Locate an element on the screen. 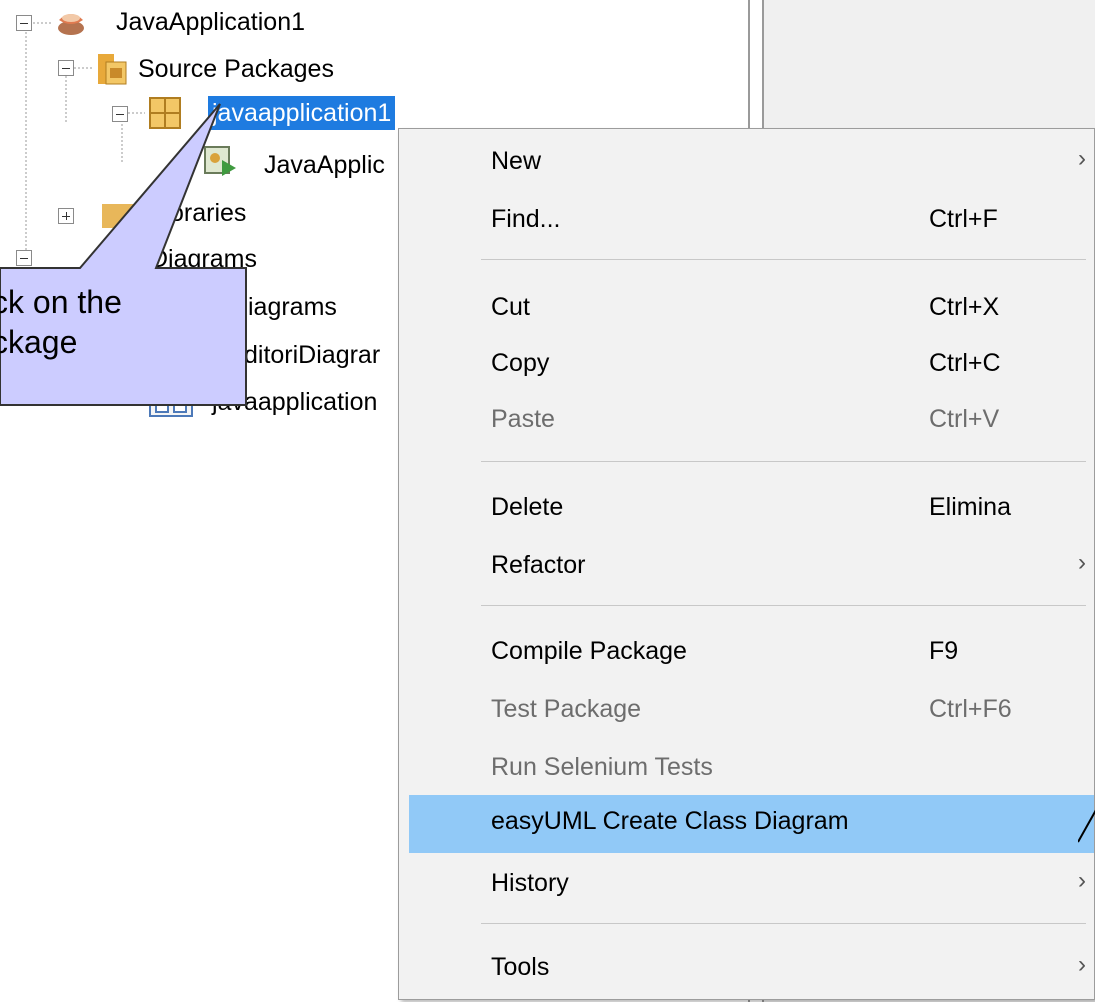 Image resolution: width=1095 pixels, height=1002 pixels. menu-item-delete: Delete Elimina is located at coordinates (751, 509).